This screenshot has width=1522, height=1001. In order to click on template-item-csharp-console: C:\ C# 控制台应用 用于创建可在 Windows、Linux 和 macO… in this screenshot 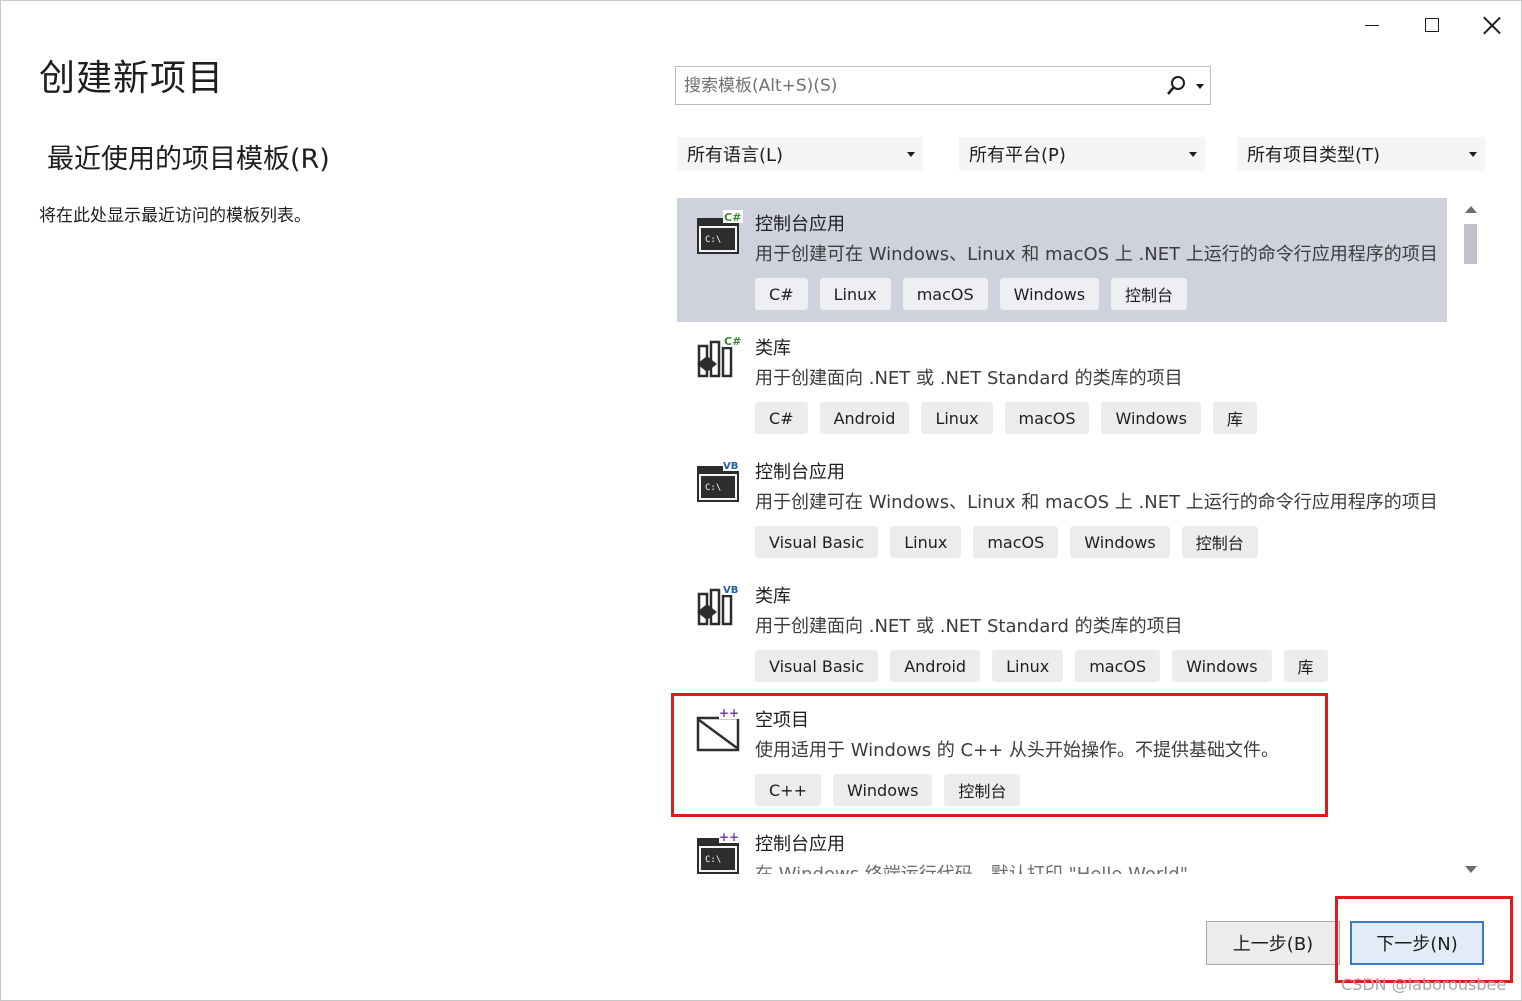, I will do `click(1062, 260)`.